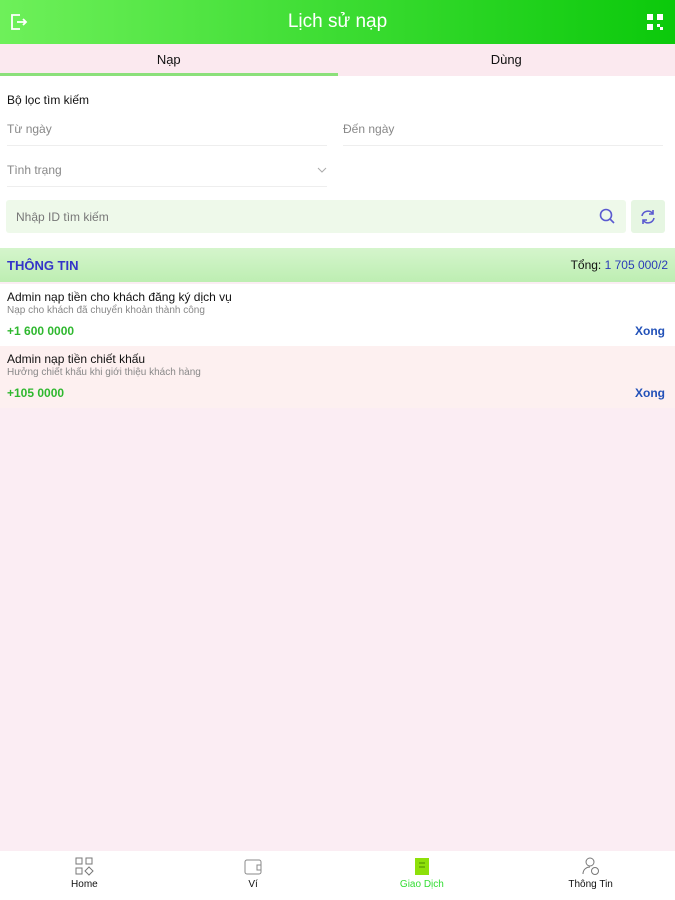  I want to click on app-header: Lịch sử nạp, so click(337, 22).